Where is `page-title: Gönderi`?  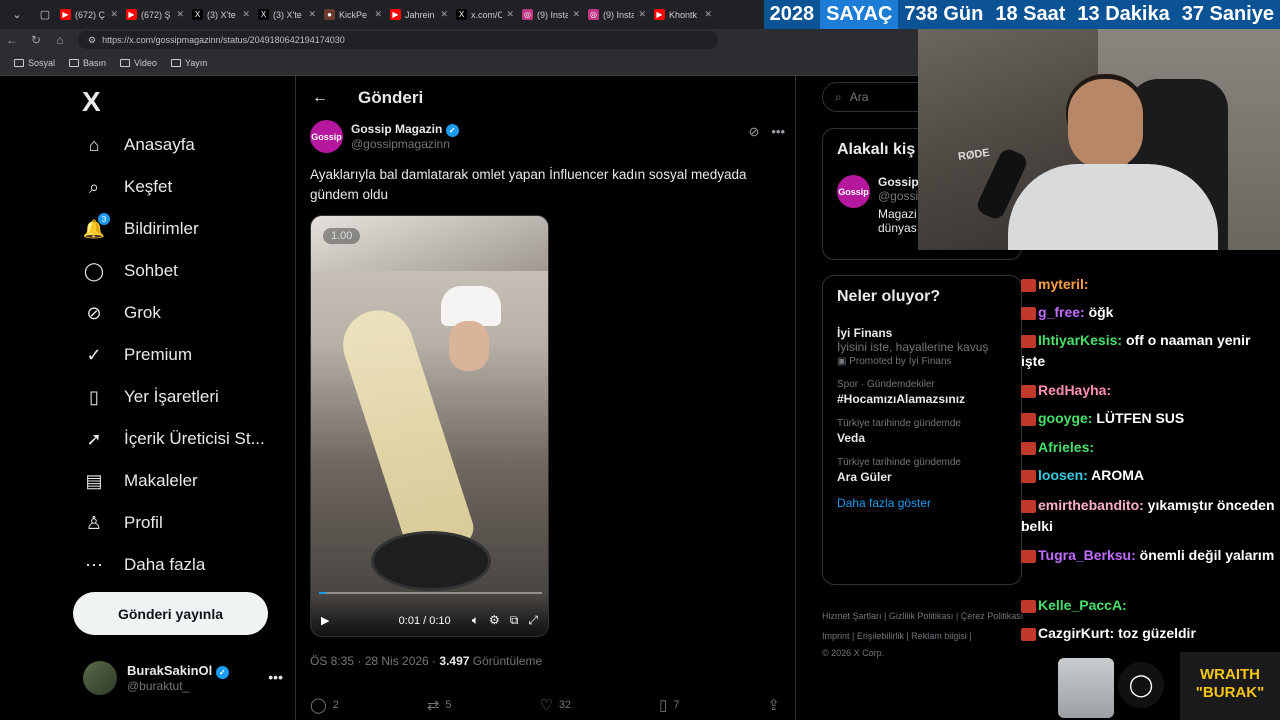
page-title: Gönderi is located at coordinates (391, 97).